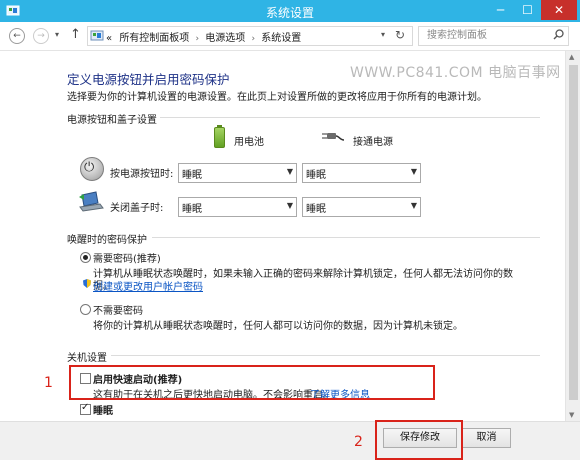 The width and height of the screenshot is (580, 460). Describe the element at coordinates (361, 207) in the screenshot. I see `close-lid-plugged-select: 睡眠 ▼` at that location.